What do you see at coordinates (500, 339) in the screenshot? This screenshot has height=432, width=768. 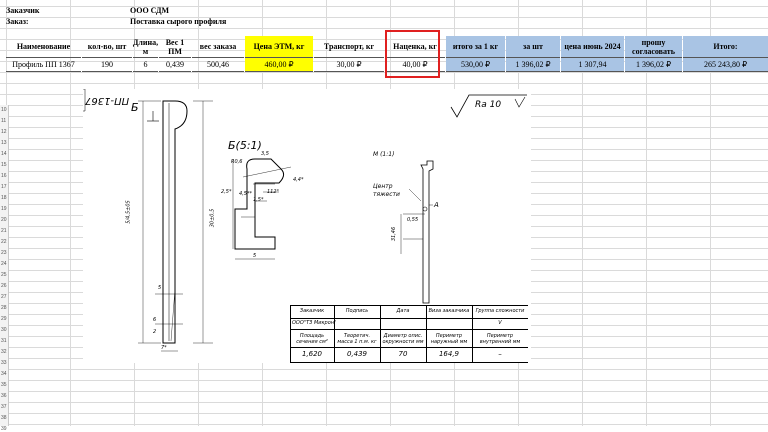 I see `stamp-h-perim-in: Периметр внутренний мм` at bounding box center [500, 339].